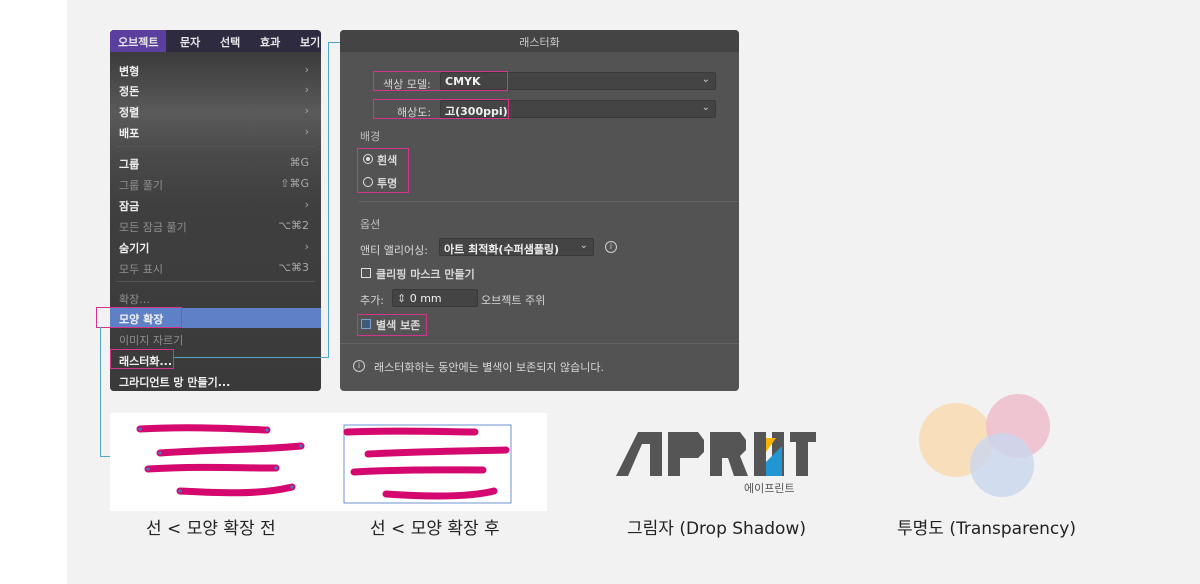  What do you see at coordinates (401, 298) in the screenshot?
I see `stepper-icon: ⇕` at bounding box center [401, 298].